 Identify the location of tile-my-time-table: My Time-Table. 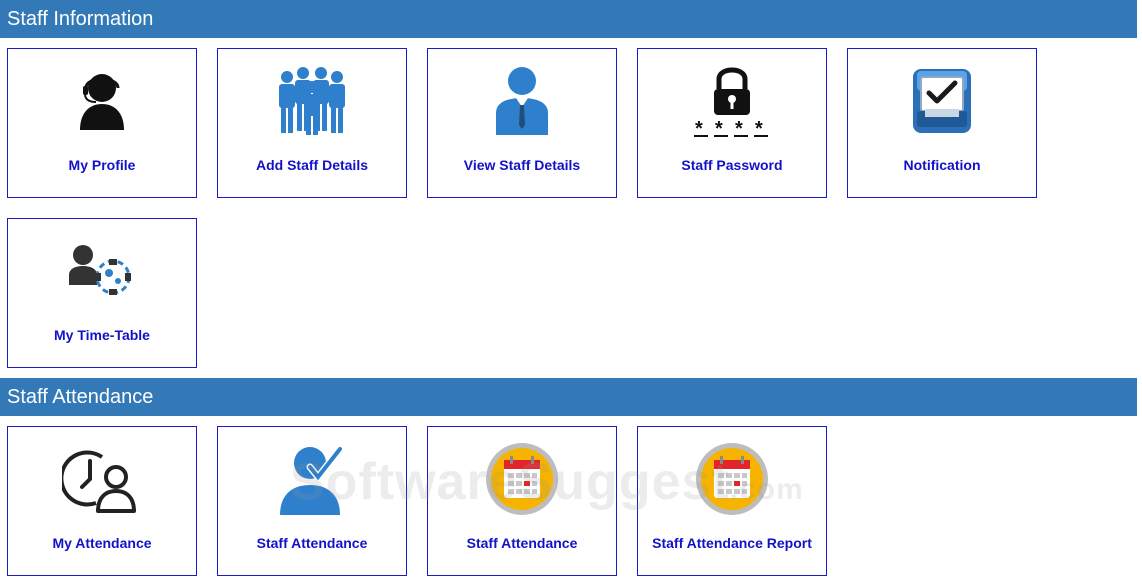
(102, 293).